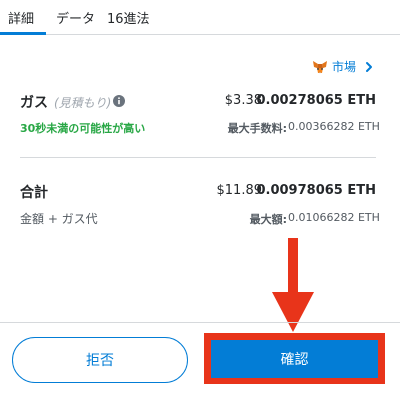 This screenshot has height=396, width=400. I want to click on max-amount-label: 最大額:, so click(268, 219).